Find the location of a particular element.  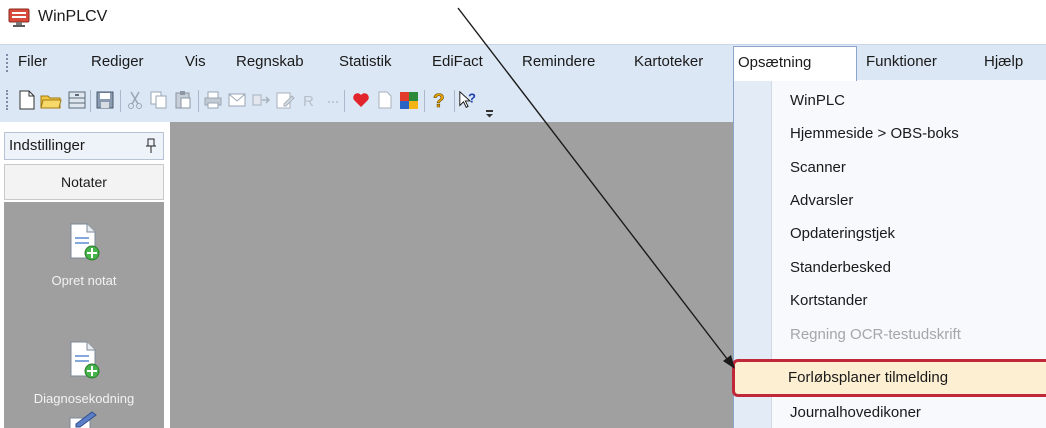

menu-regnskab: Regnskab is located at coordinates (270, 61).